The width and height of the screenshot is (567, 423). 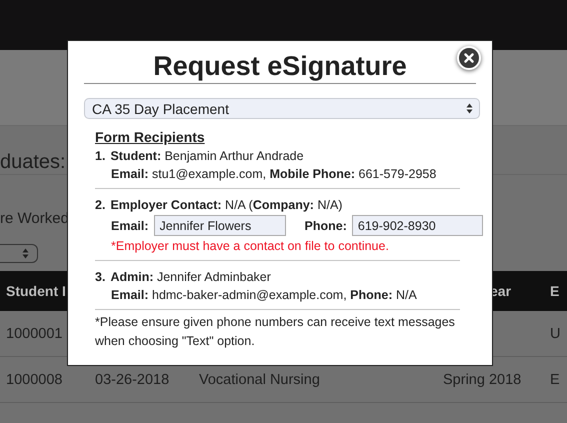 What do you see at coordinates (100, 277) in the screenshot?
I see `list-number: 3.` at bounding box center [100, 277].